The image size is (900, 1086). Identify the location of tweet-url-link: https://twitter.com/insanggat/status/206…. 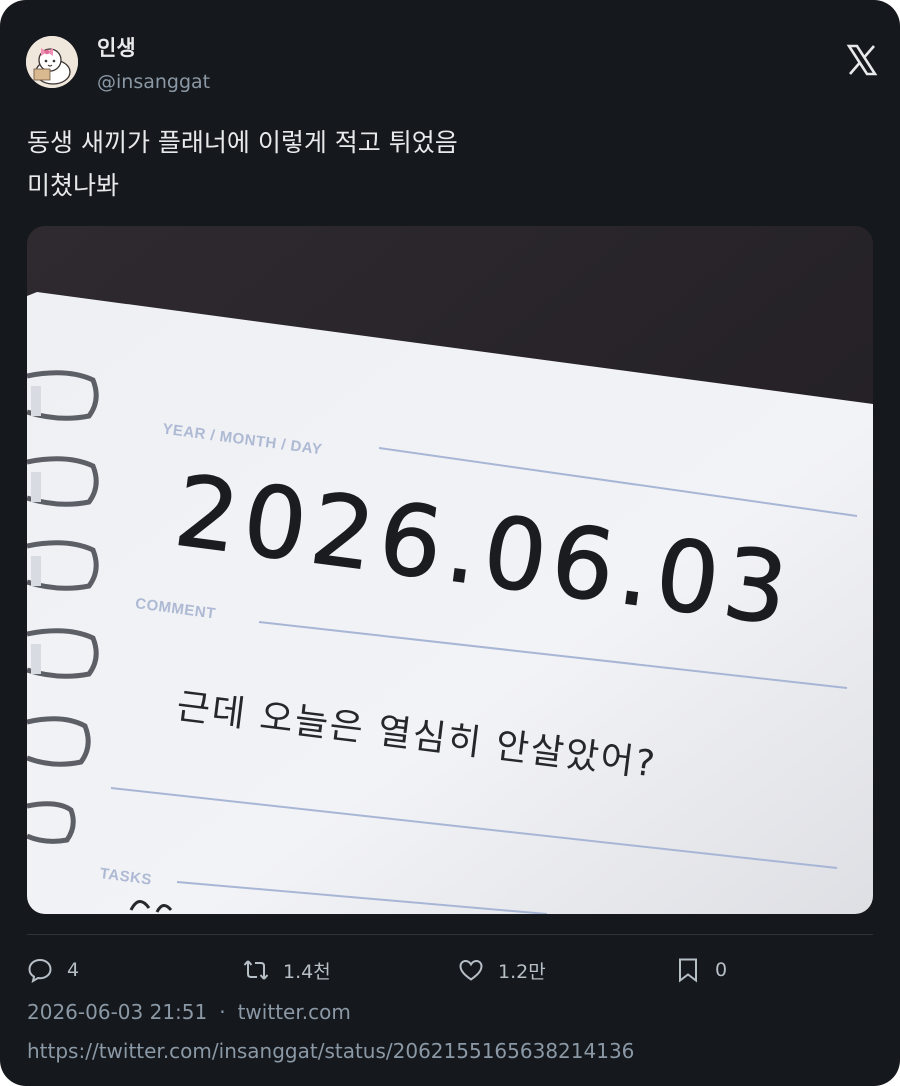
(330, 1051).